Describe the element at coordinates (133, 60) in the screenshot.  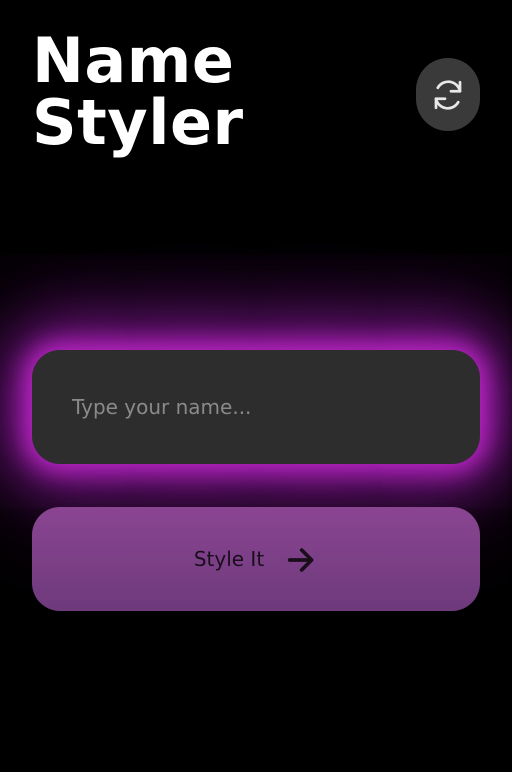
I see `title-line-1: Name` at that location.